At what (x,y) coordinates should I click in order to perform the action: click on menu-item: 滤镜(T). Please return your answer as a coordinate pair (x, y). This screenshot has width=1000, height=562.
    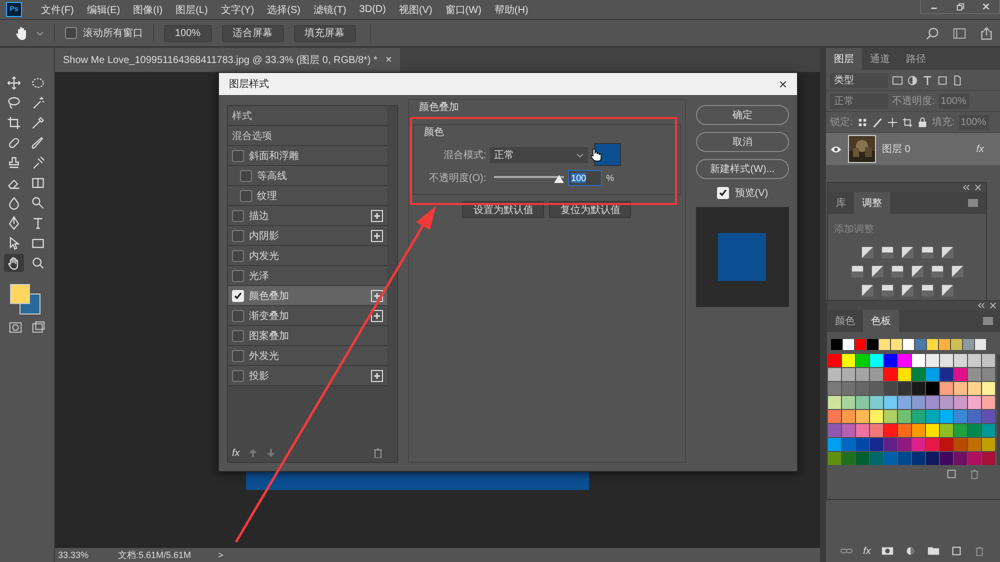
    Looking at the image, I should click on (330, 9).